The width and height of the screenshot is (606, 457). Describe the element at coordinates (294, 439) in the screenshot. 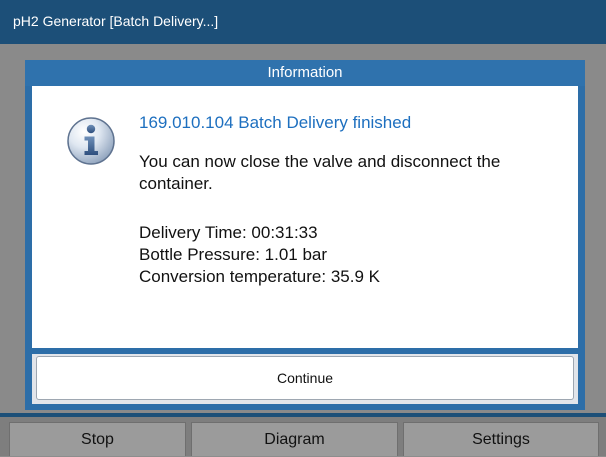

I see `diagram-button: Diagram` at that location.